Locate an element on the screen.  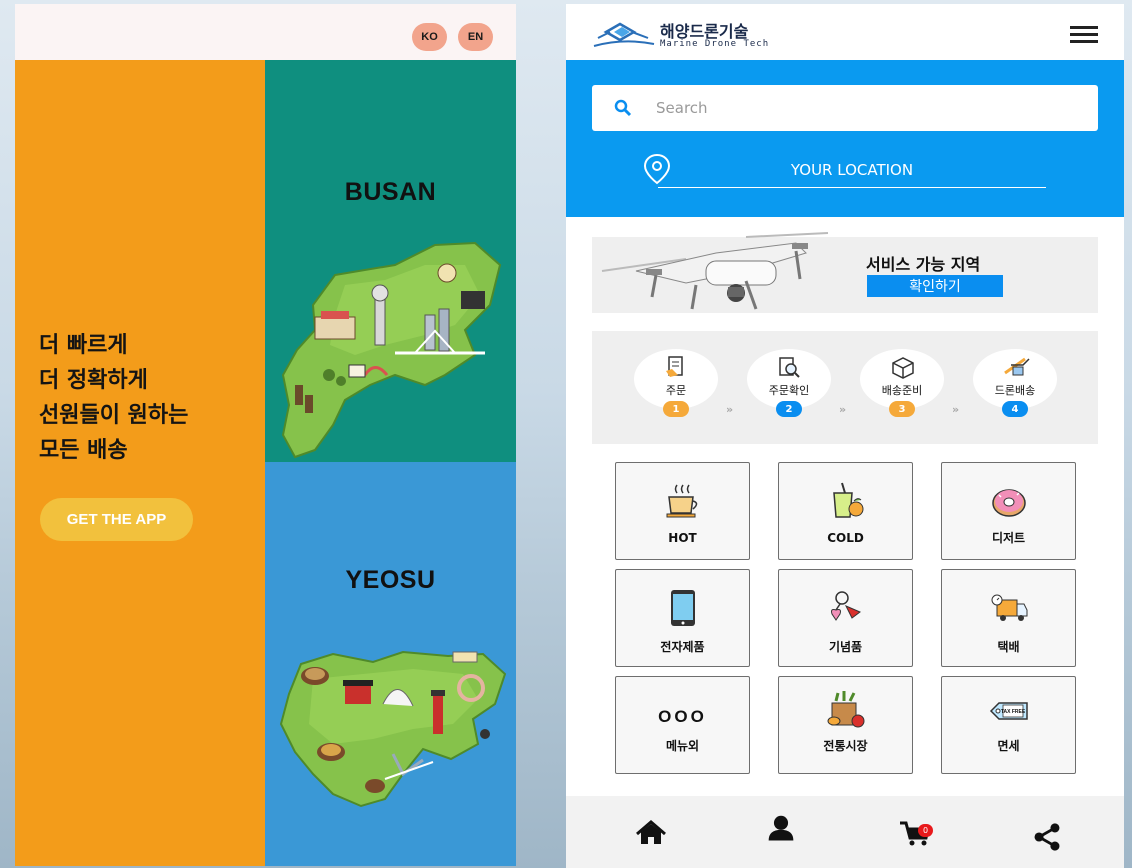
tax-free-icon: TAX FREE is located at coordinates (1008, 711).